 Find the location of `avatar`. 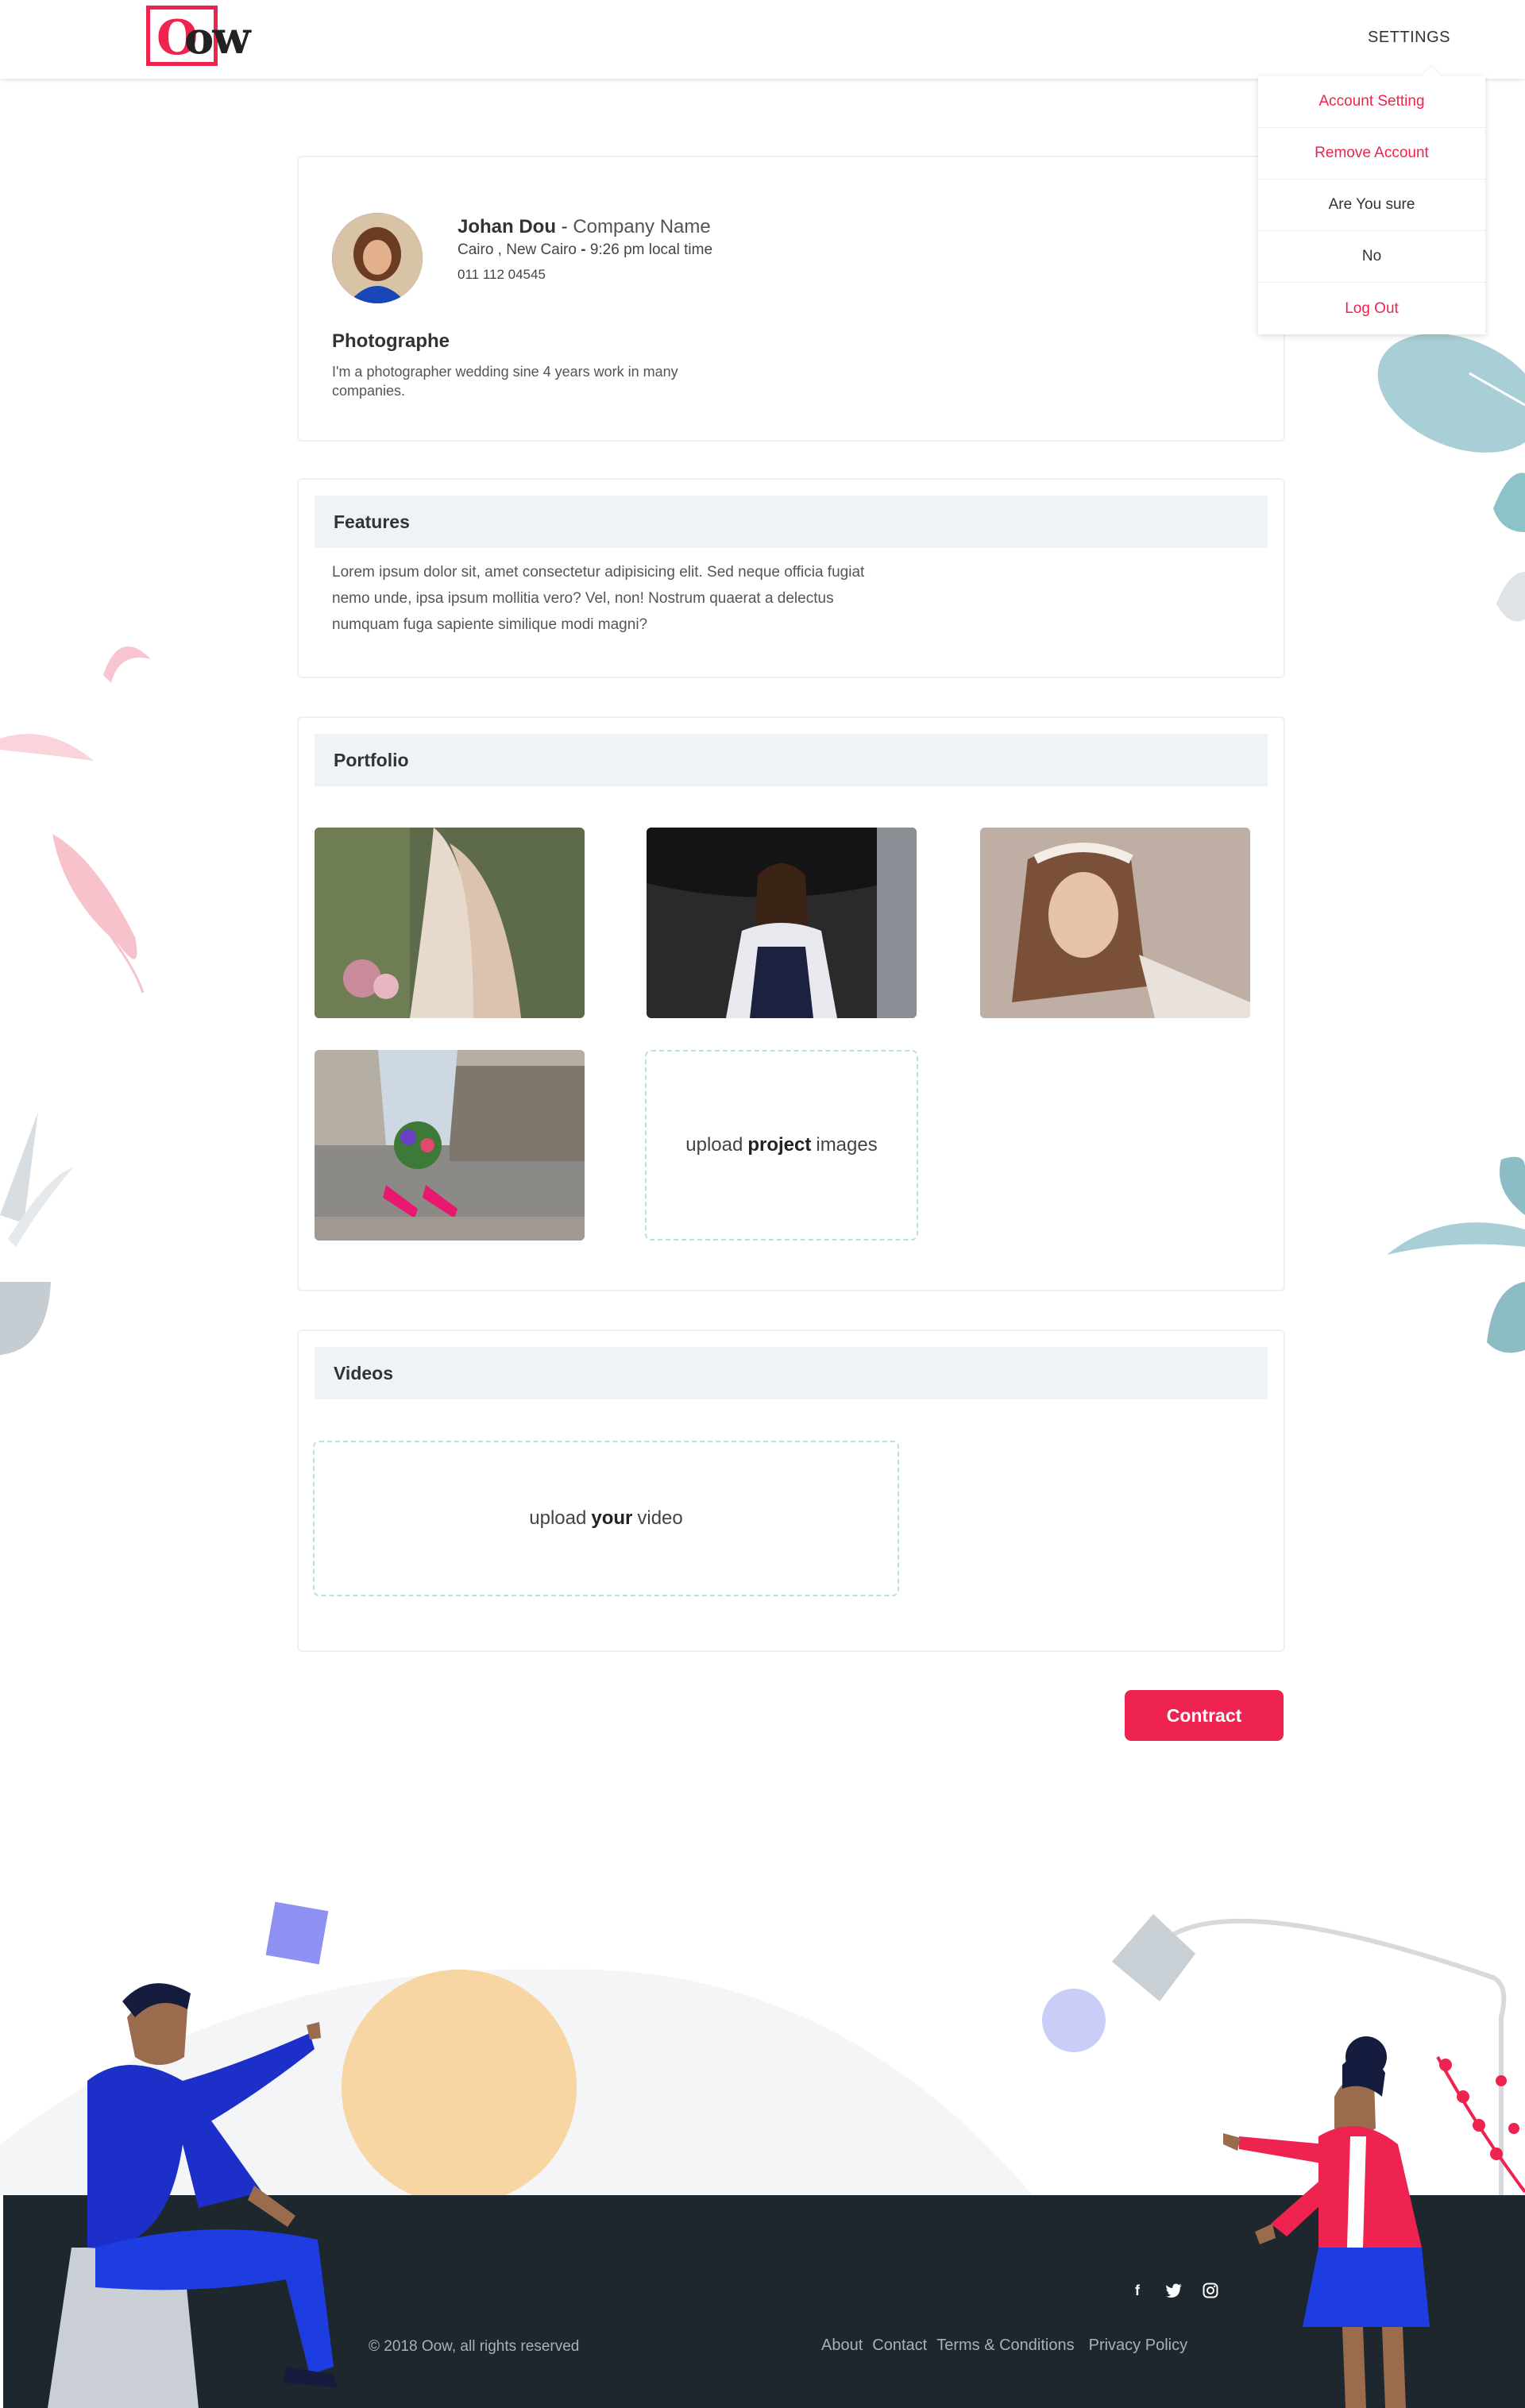

avatar is located at coordinates (378, 258).